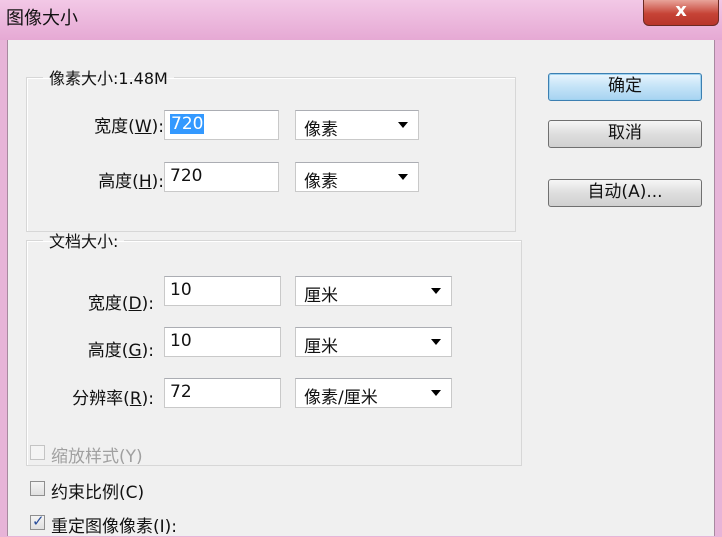 This screenshot has height=537, width=722. Describe the element at coordinates (98, 493) in the screenshot. I see `constrain-proportions-label: 约束比例(C)` at that location.